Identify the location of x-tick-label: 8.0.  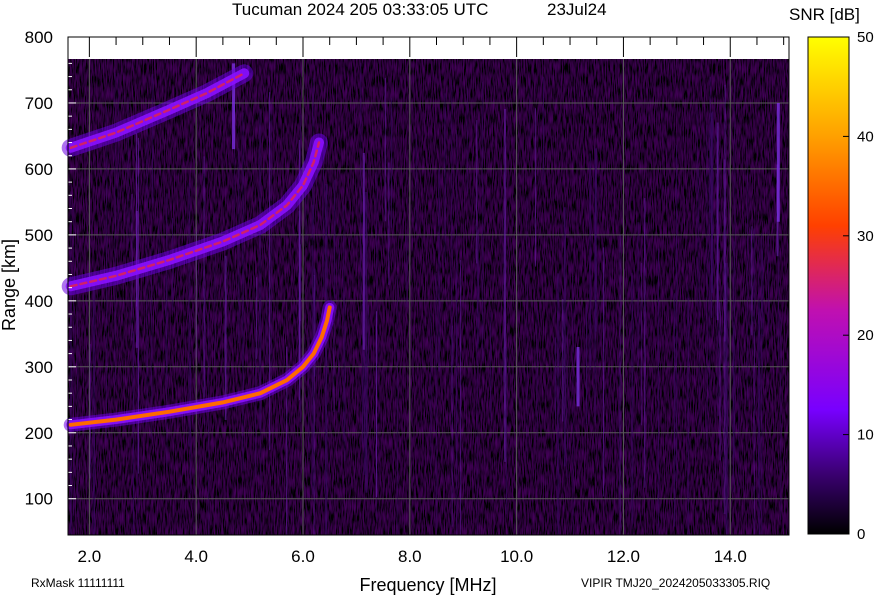
(410, 556).